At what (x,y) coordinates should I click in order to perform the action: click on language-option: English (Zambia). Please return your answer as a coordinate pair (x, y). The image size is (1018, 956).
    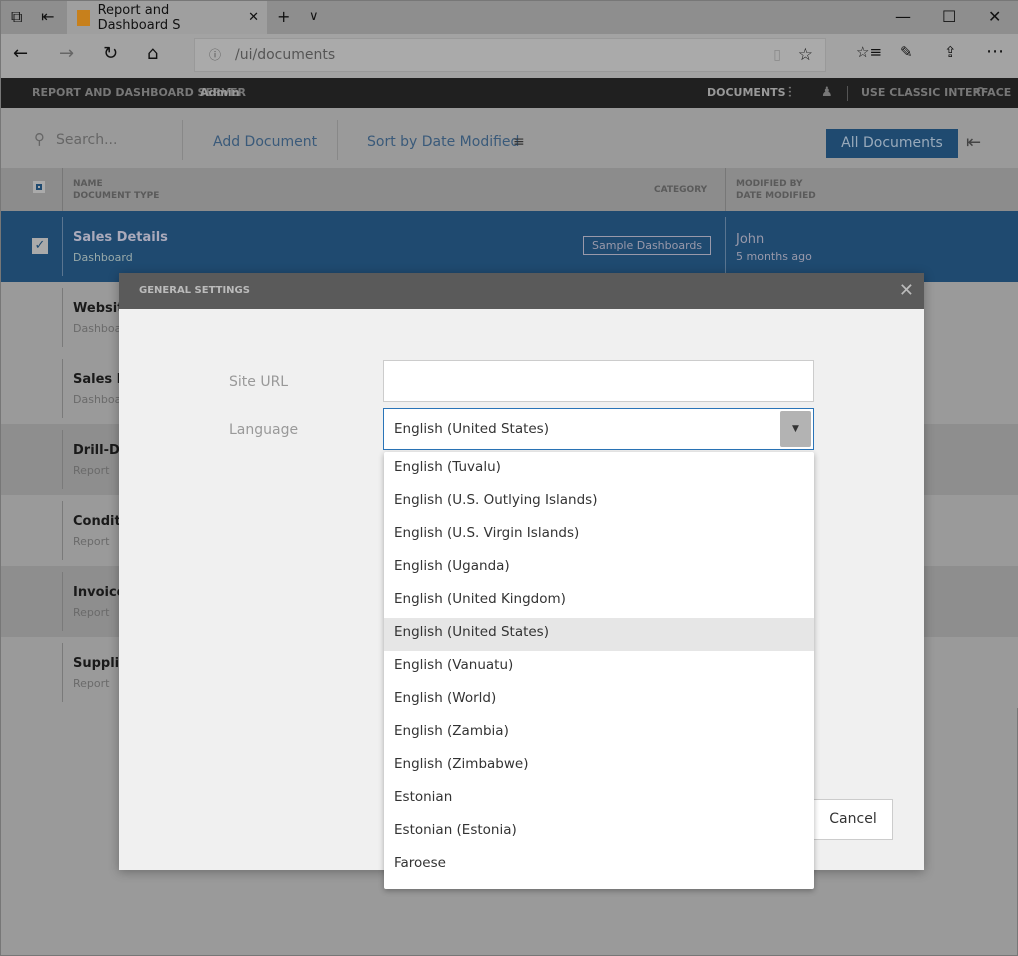
    Looking at the image, I should click on (599, 733).